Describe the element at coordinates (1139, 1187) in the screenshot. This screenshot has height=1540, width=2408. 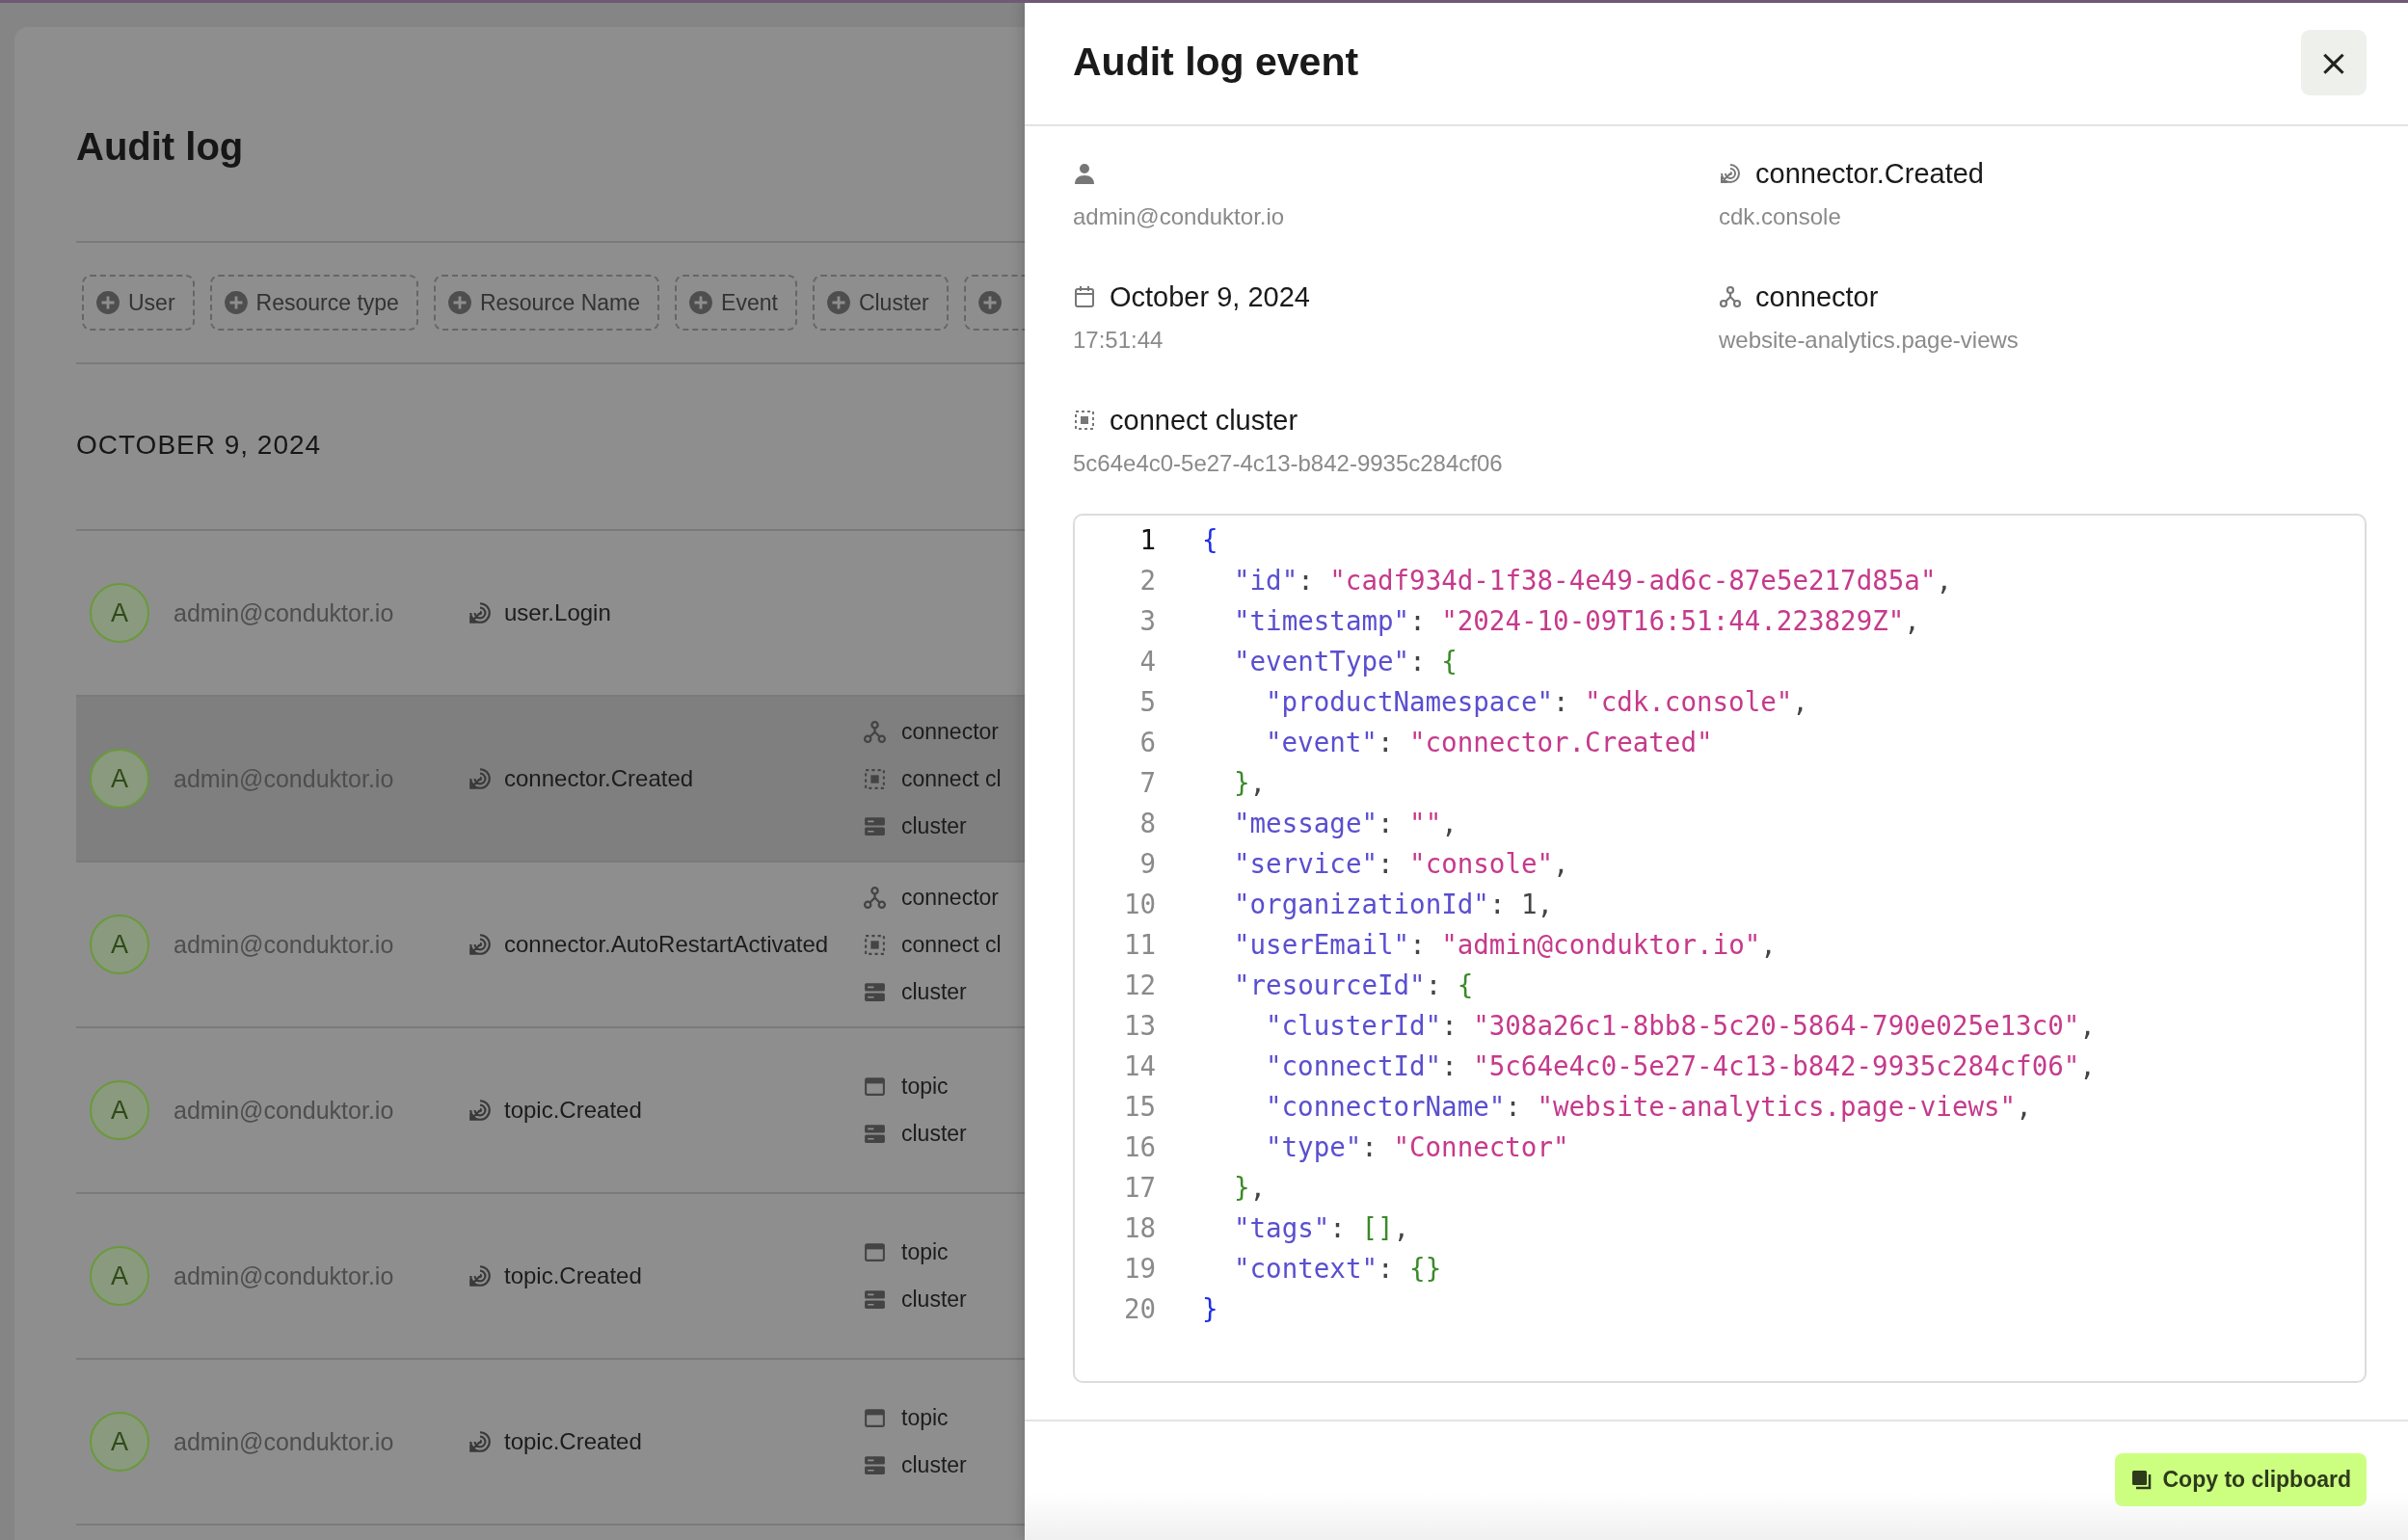
I see `line-number: 17` at that location.